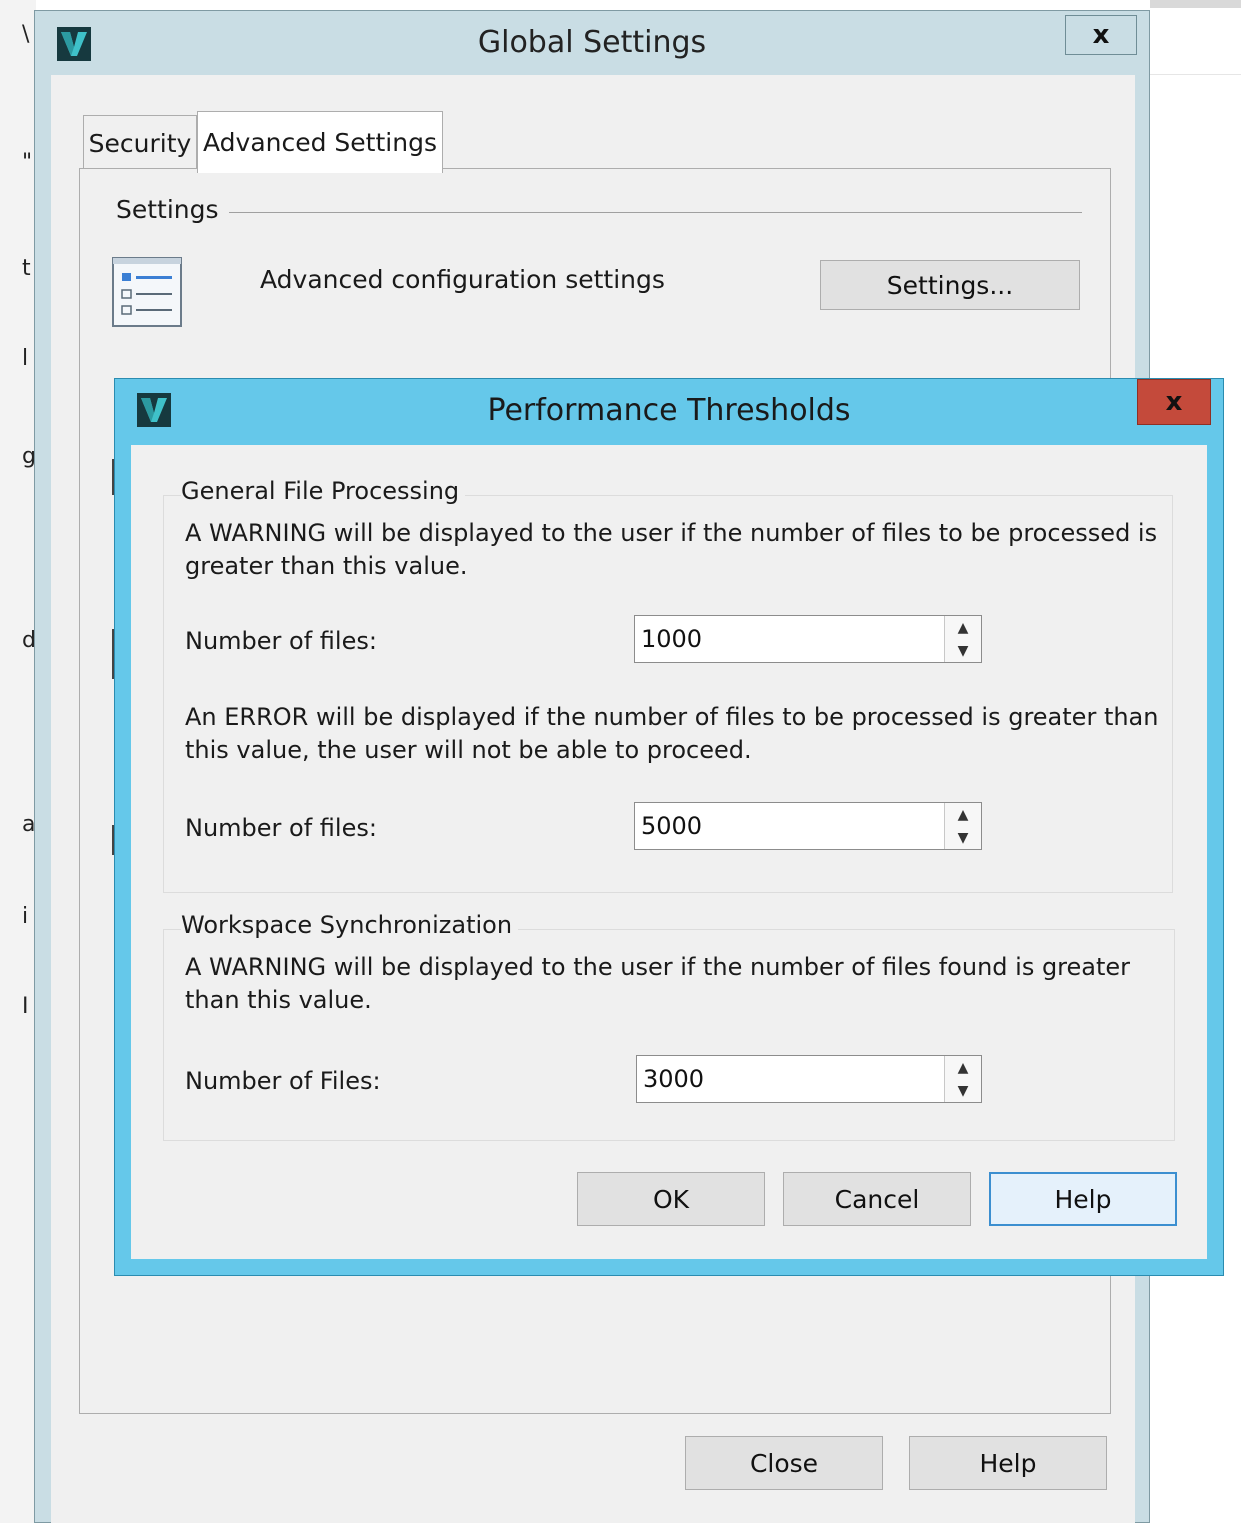 This screenshot has width=1241, height=1523. I want to click on performance-thresholds-titlebar: Performance Thresholds x, so click(669, 412).